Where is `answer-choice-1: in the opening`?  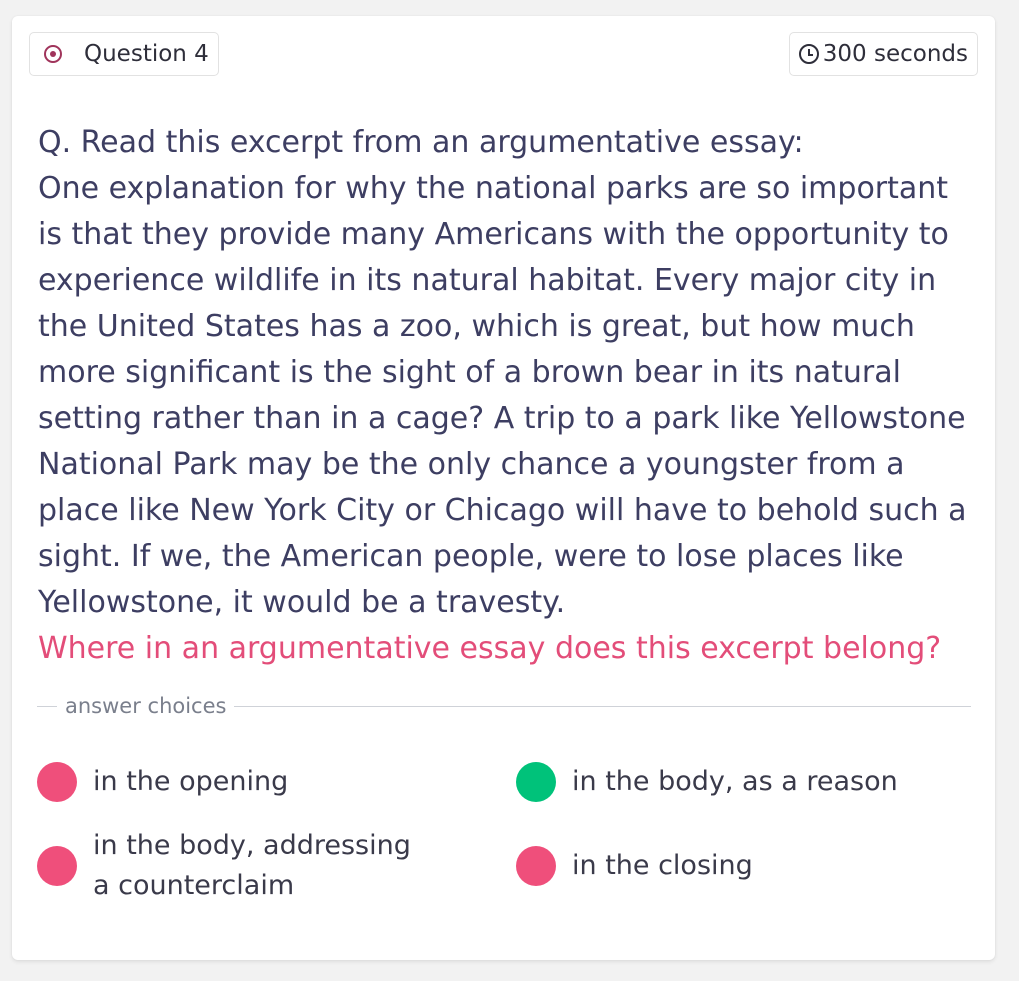
answer-choice-1: in the opening is located at coordinates (235, 782).